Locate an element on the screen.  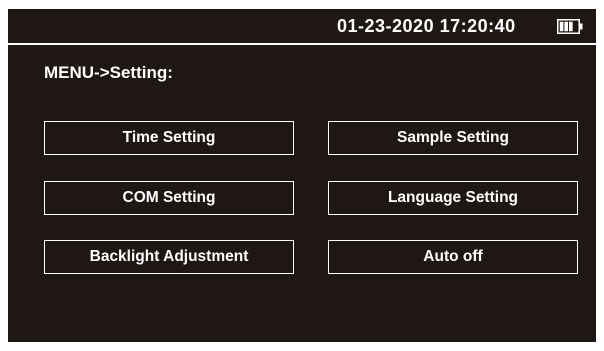
sample-setting-label: Sample Setting is located at coordinates (453, 137).